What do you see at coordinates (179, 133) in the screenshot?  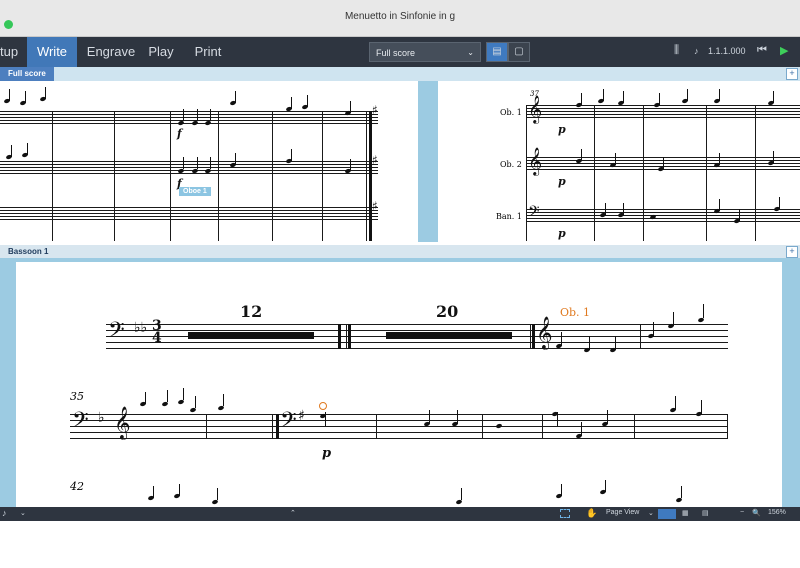 I see `dynamic-marking: f` at bounding box center [179, 133].